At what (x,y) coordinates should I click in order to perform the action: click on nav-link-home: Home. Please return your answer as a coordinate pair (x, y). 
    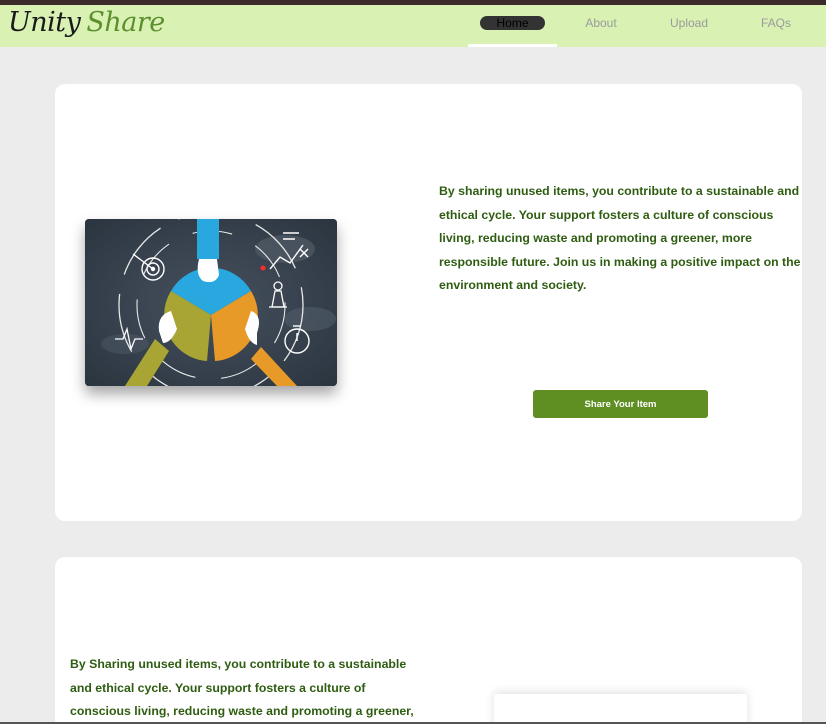
    Looking at the image, I should click on (512, 23).